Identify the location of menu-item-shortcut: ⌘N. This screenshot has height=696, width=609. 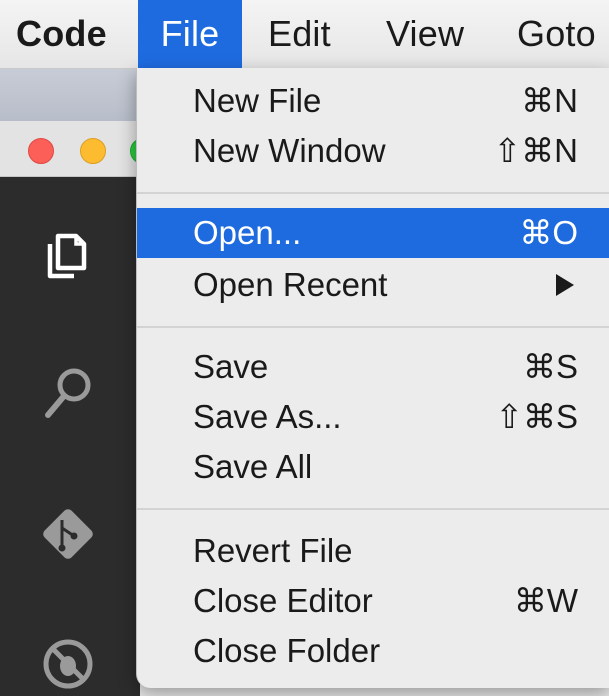
(549, 100).